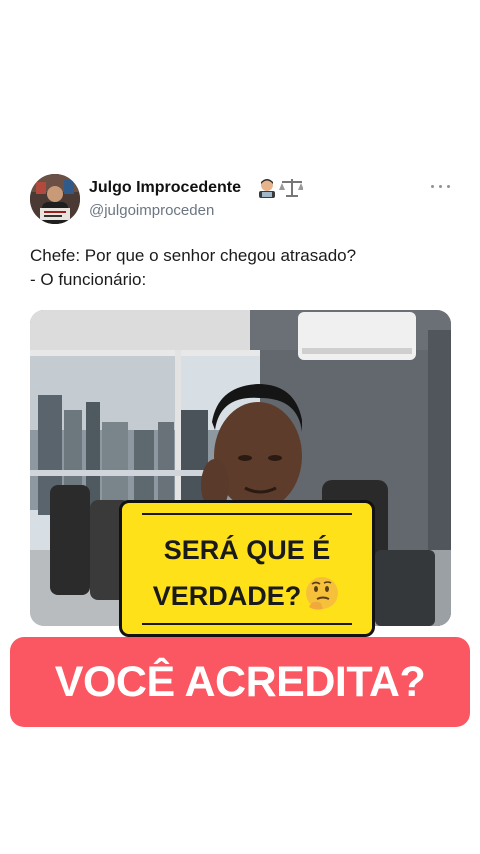 This screenshot has height=854, width=480. Describe the element at coordinates (227, 596) in the screenshot. I see `caption-line-2-text: VERDADE?` at that location.